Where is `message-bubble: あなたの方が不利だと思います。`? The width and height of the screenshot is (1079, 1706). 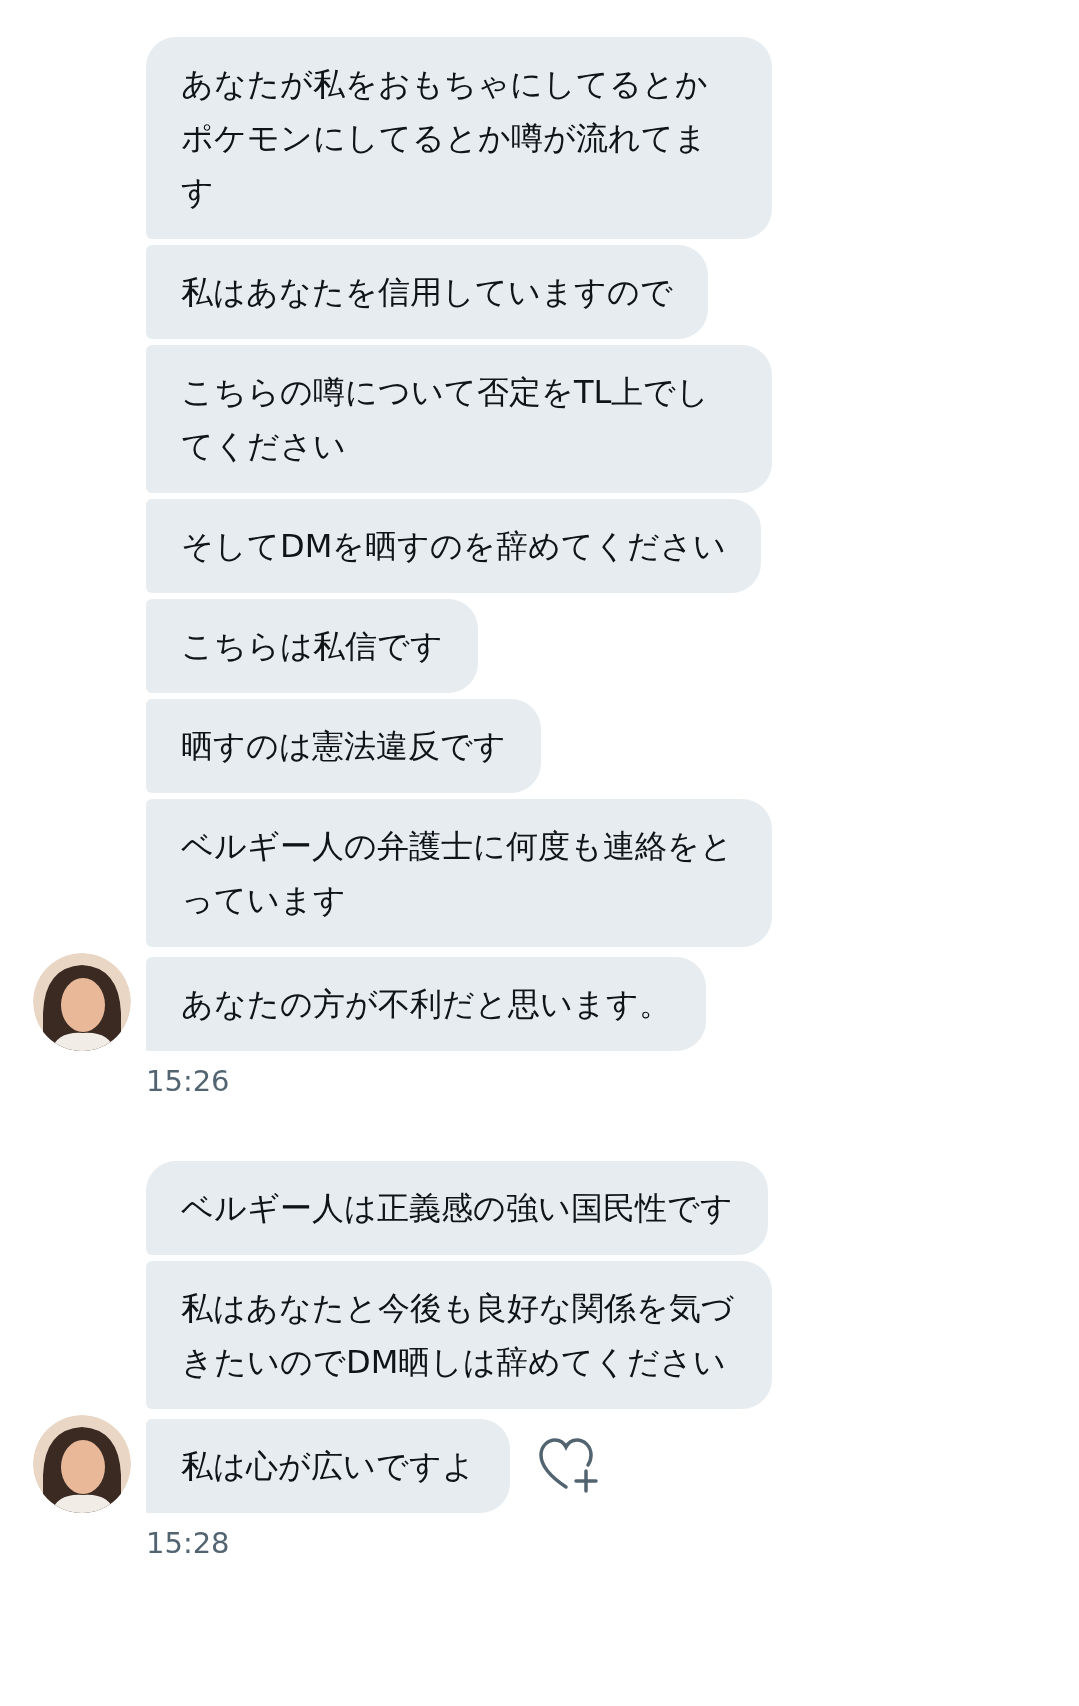
message-bubble: あなたの方が不利だと思います。 is located at coordinates (426, 1004).